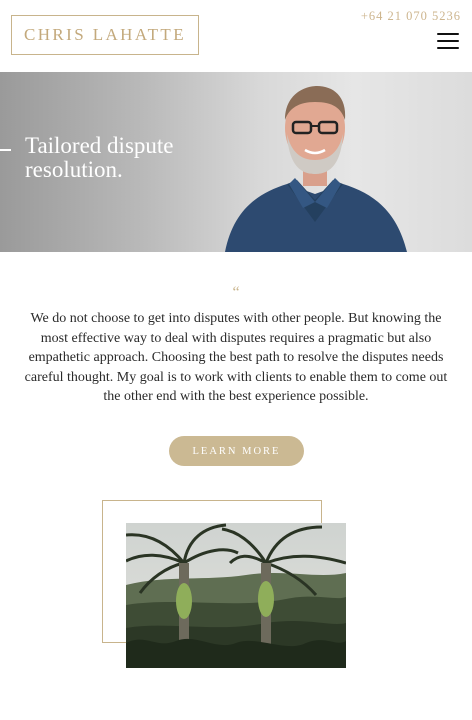 This screenshot has width=472, height=720. What do you see at coordinates (236, 36) in the screenshot?
I see `site-header: CHRIS LAHATTE +64 21 070 5236` at bounding box center [236, 36].